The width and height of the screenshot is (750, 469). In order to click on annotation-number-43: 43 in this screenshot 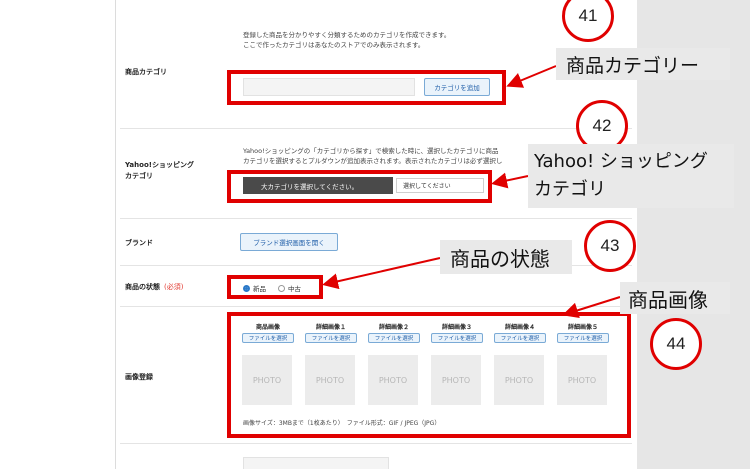, I will do `click(610, 246)`.